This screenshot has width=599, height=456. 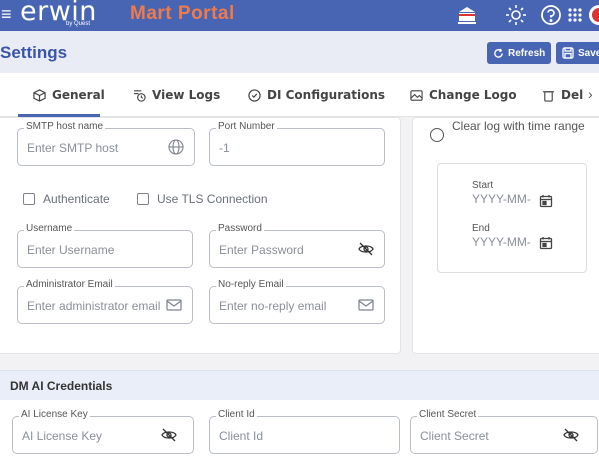 What do you see at coordinates (467, 15) in the screenshot?
I see `bank-icon` at bounding box center [467, 15].